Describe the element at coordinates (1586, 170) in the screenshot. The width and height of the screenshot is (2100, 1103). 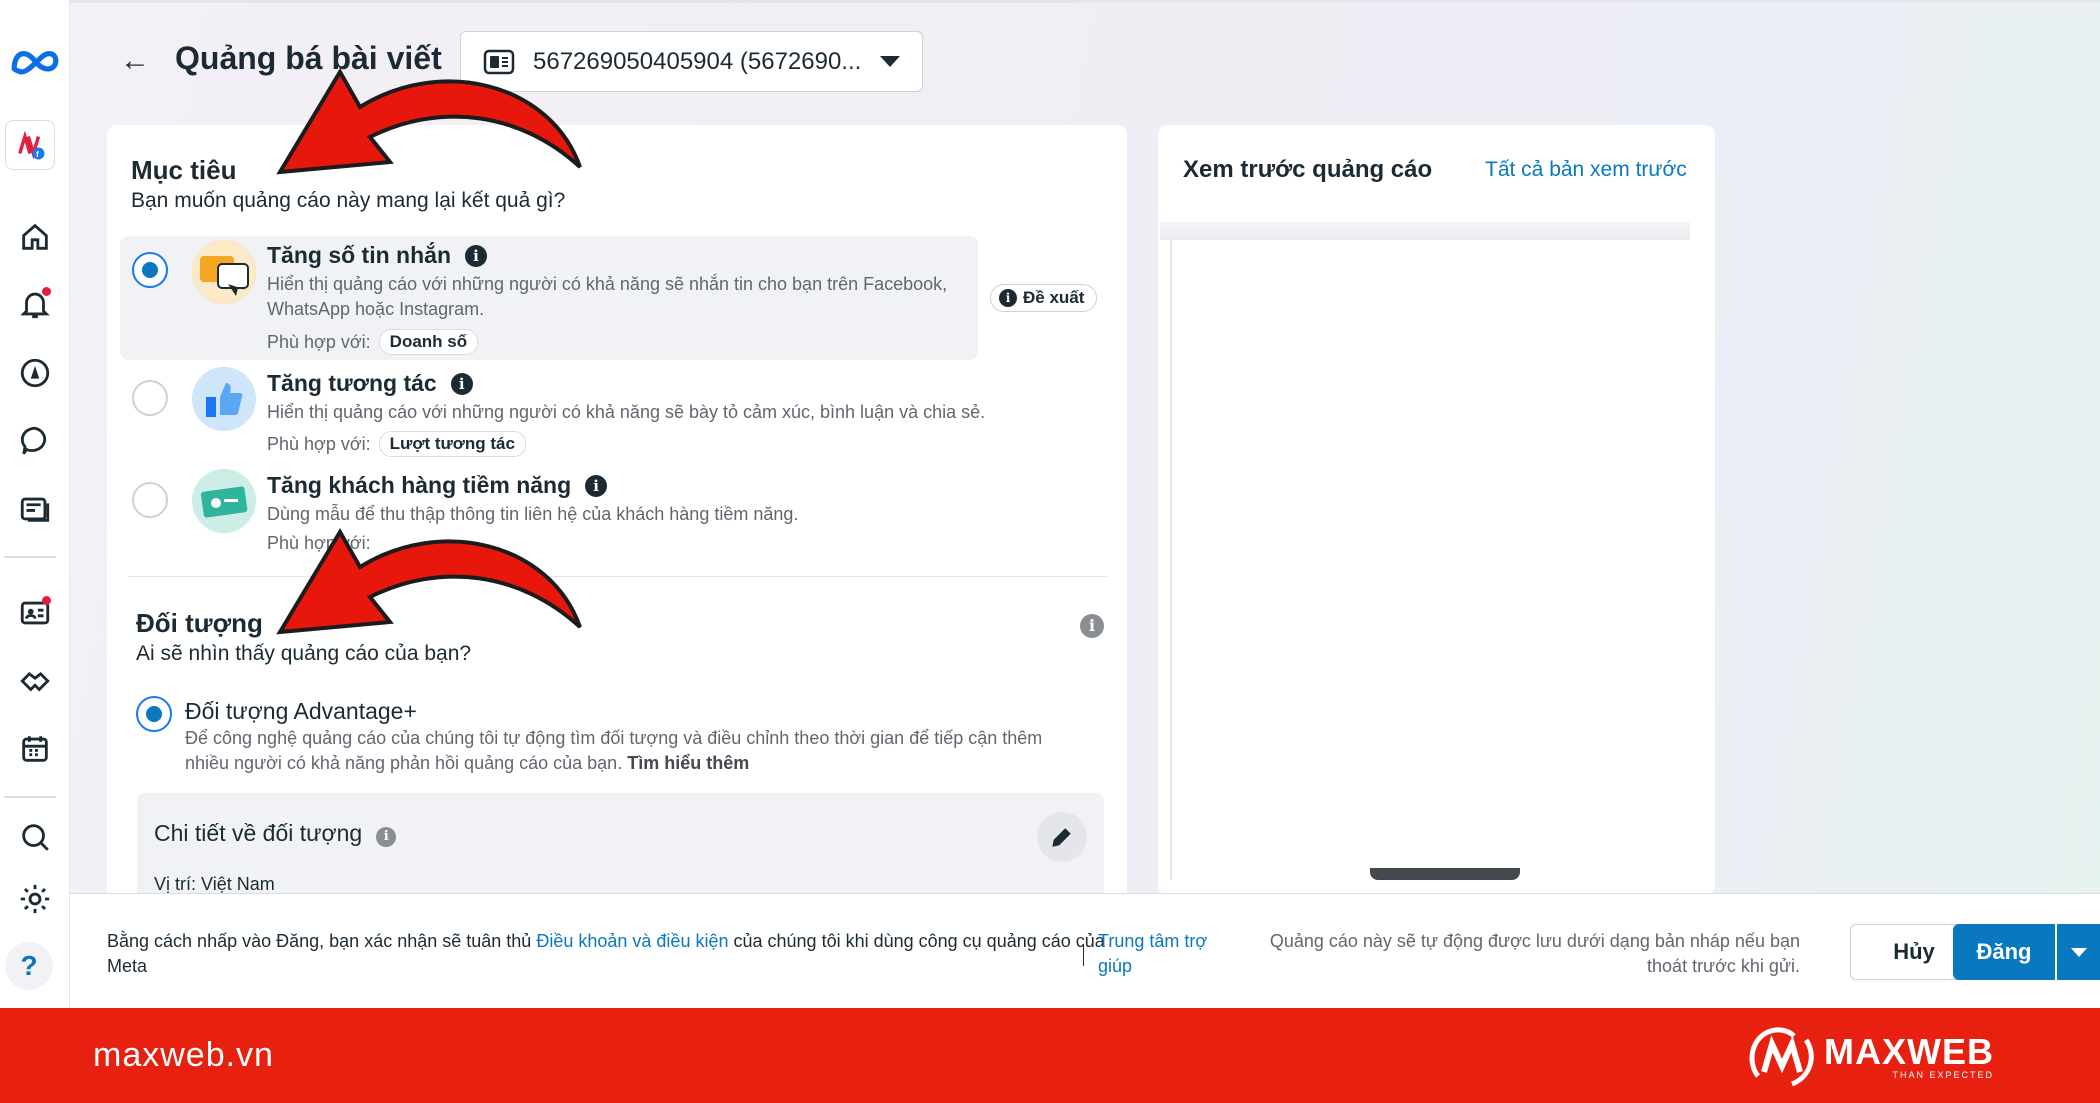
I see `all-previews-link: Tất cả bản xem trước` at that location.